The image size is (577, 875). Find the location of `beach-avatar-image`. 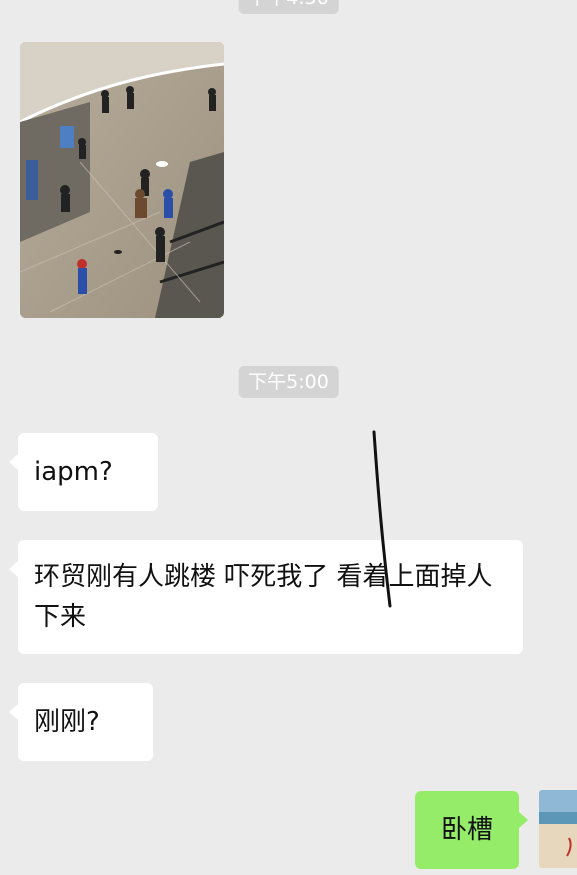

beach-avatar-image is located at coordinates (558, 829).